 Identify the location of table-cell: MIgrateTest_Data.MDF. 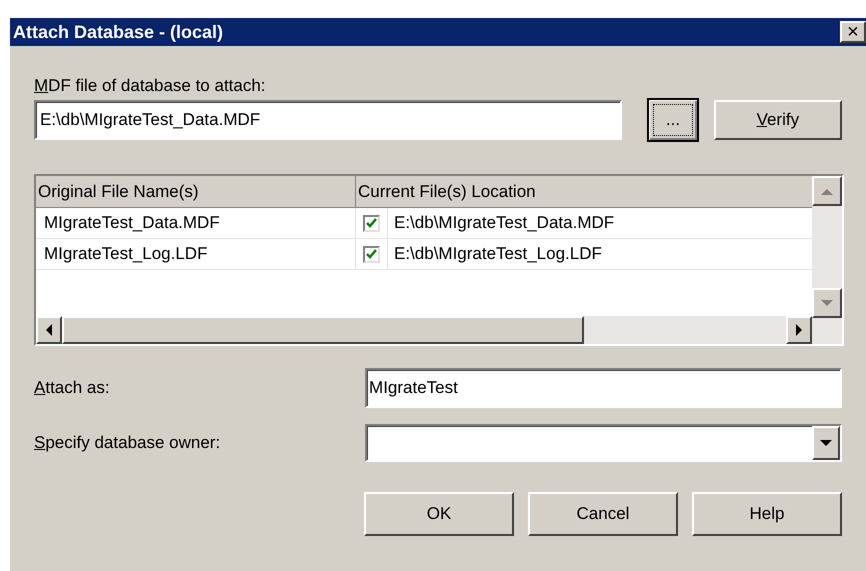
(196, 223).